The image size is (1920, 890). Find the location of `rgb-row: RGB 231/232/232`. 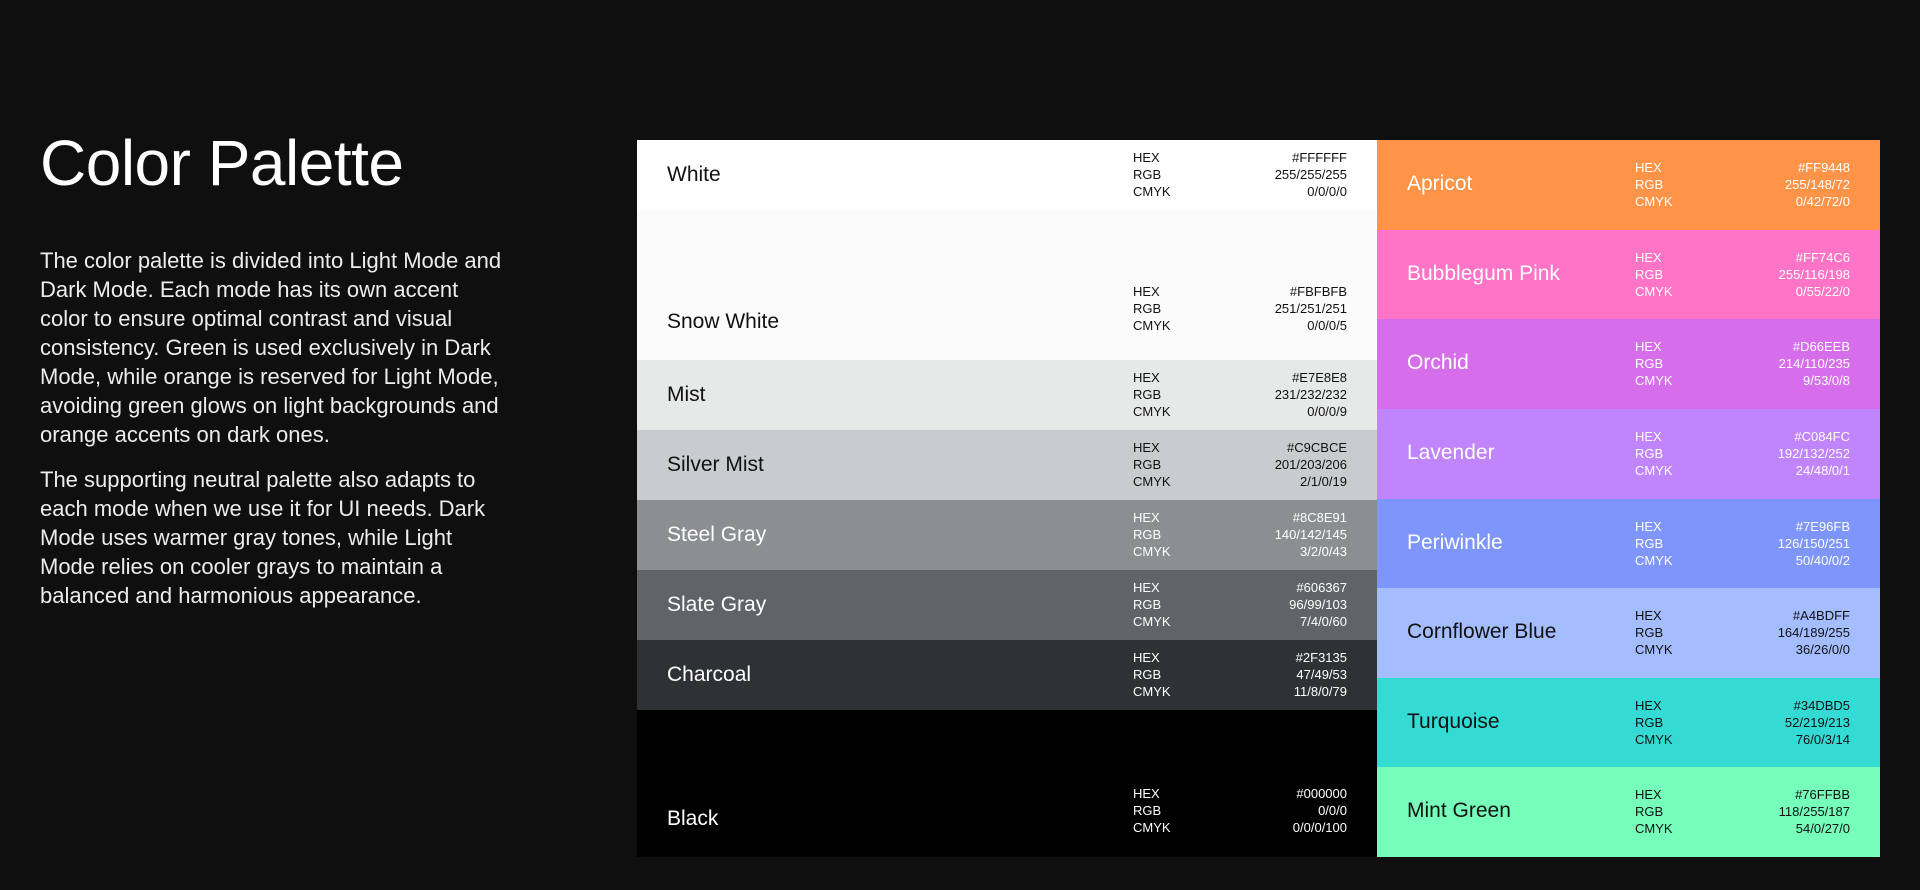

rgb-row: RGB 231/232/232 is located at coordinates (1240, 394).